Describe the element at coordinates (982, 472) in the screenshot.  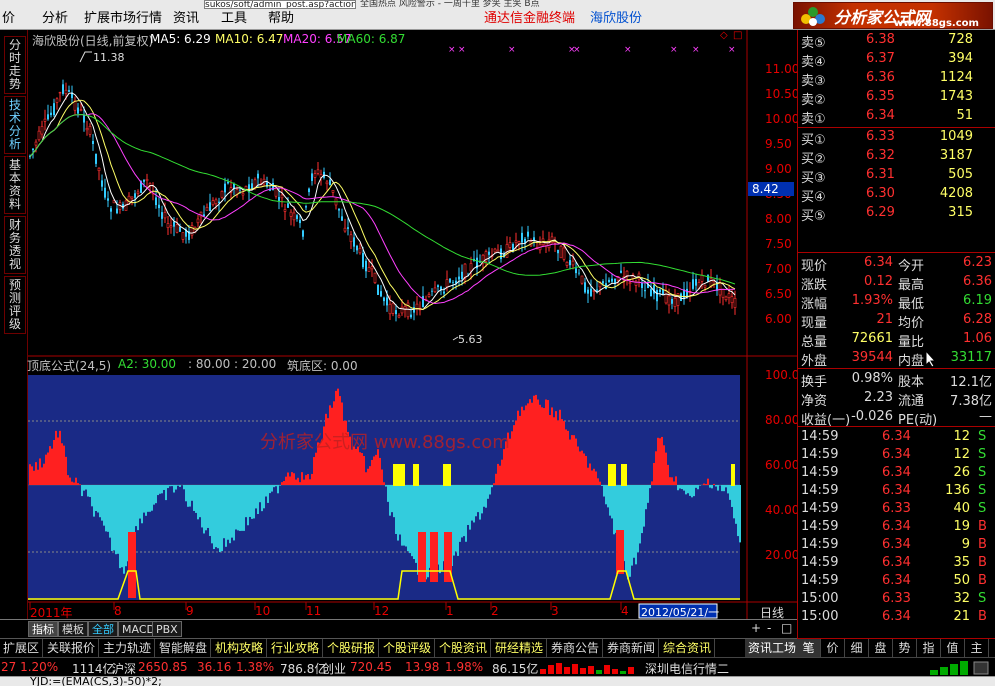
I see `tick-side: S` at that location.